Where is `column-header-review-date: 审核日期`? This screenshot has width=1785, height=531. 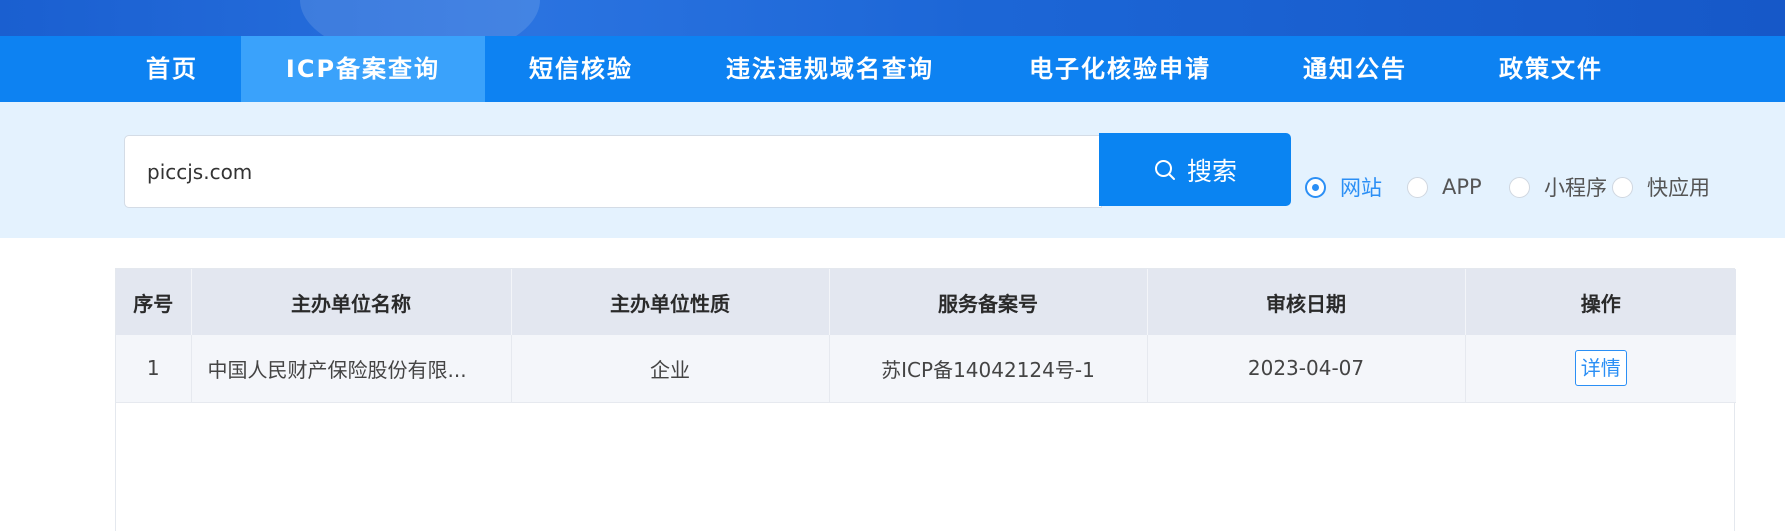
column-header-review-date: 审核日期 is located at coordinates (1306, 302).